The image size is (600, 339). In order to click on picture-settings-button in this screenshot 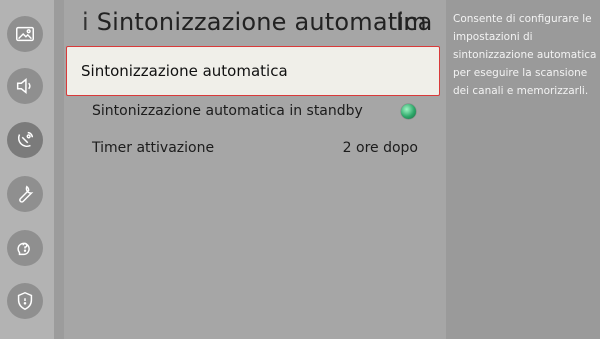, I will do `click(25, 34)`.